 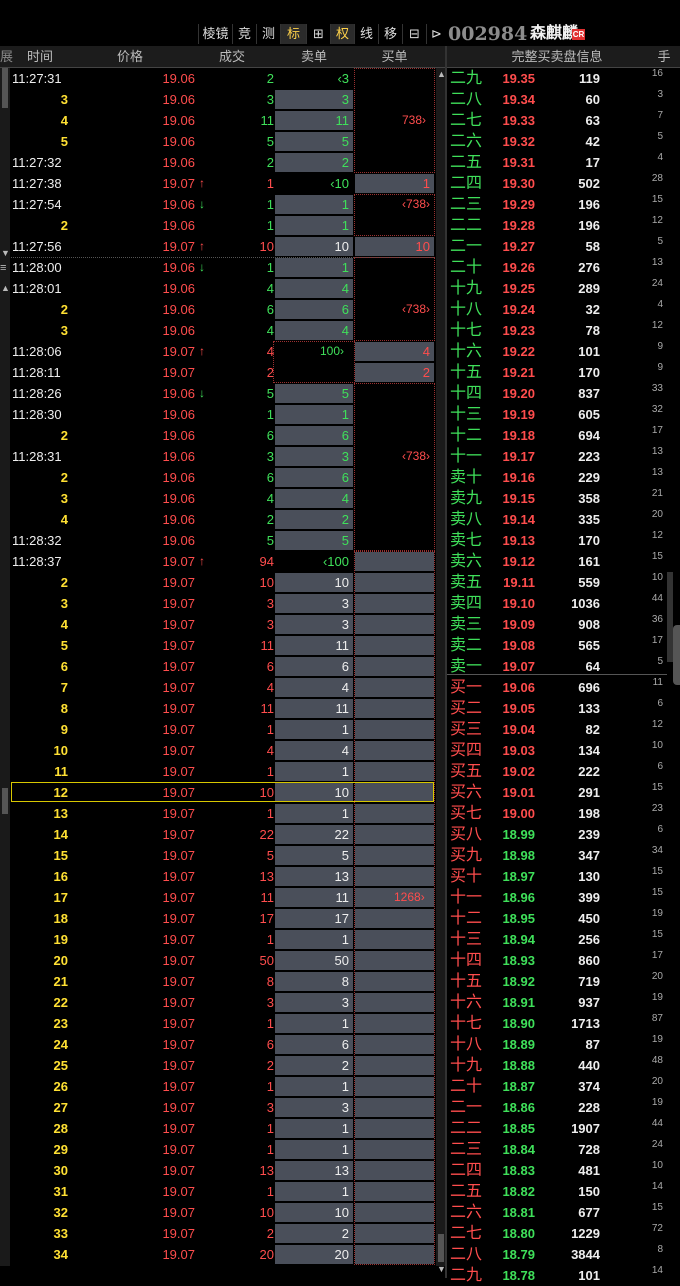 I want to click on tick-row: 11:27:56 19.07 ↑ 10 10 10, so click(x=222, y=246).